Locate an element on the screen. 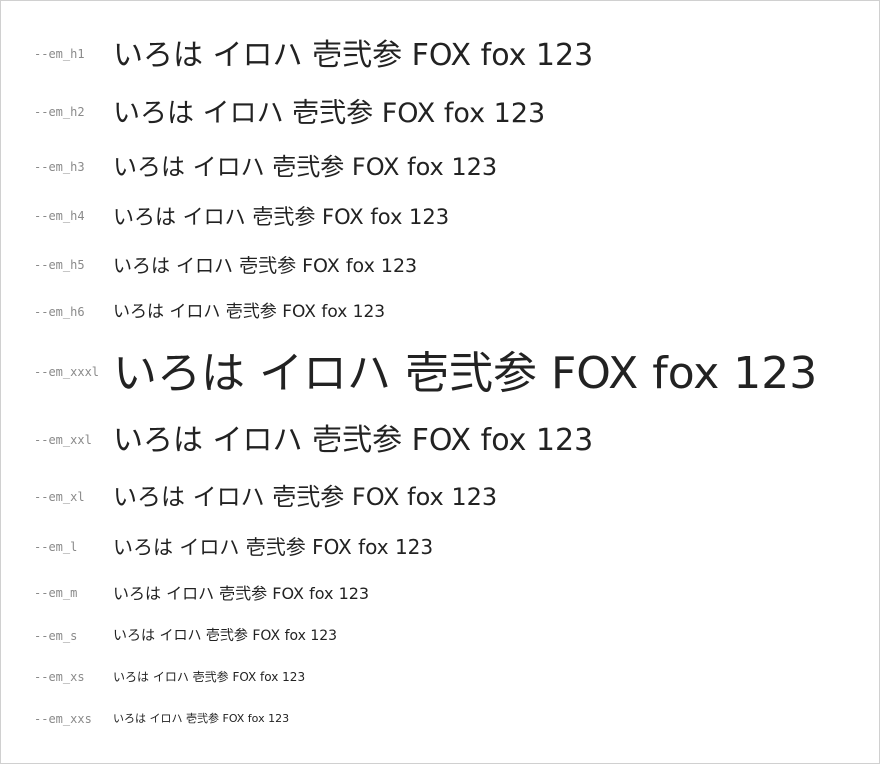  sample-text-em-xs: いろは イロハ 壱弐参 FOX fox 123 is located at coordinates (209, 677).